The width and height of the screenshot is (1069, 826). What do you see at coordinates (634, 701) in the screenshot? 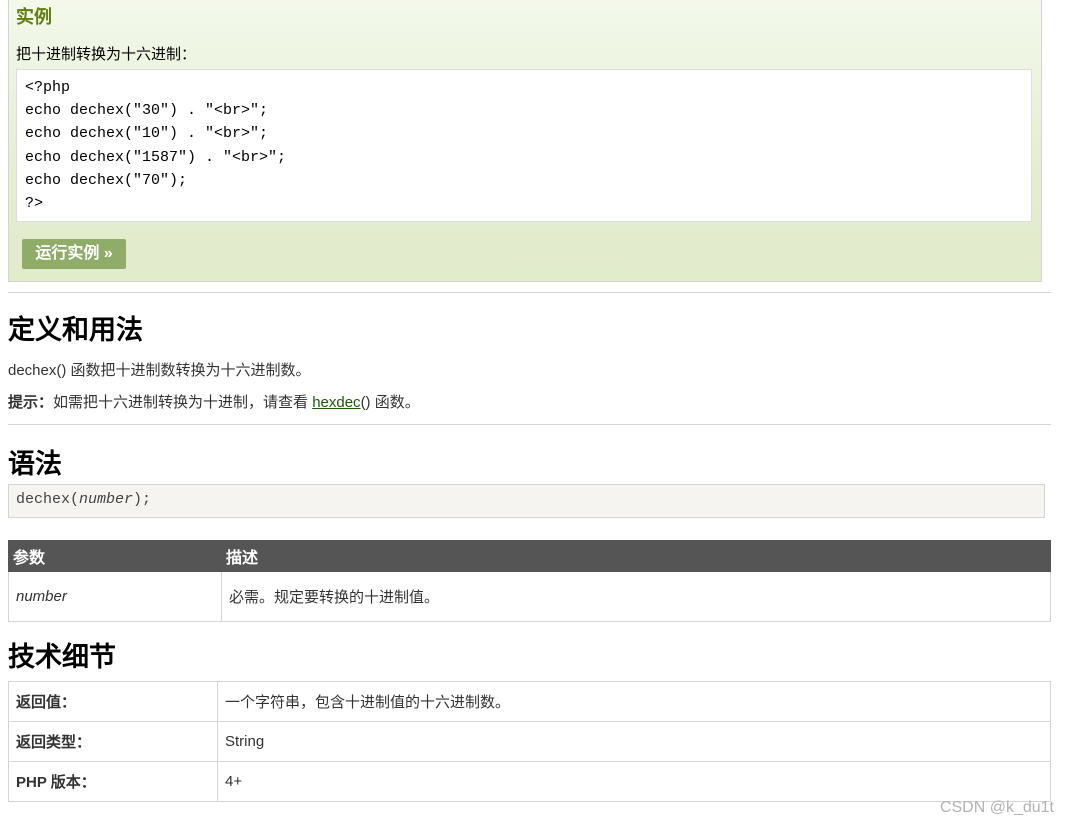
I see `tech-value-cell: 一个字符串，包含十进制值的十六进制数。` at bounding box center [634, 701].